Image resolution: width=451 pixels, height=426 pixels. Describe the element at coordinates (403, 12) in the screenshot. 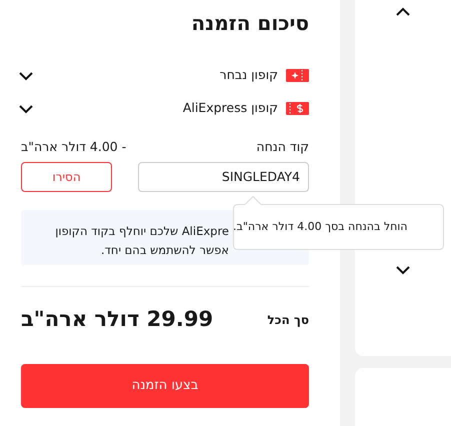

I see `collapse-chevron-icon` at that location.